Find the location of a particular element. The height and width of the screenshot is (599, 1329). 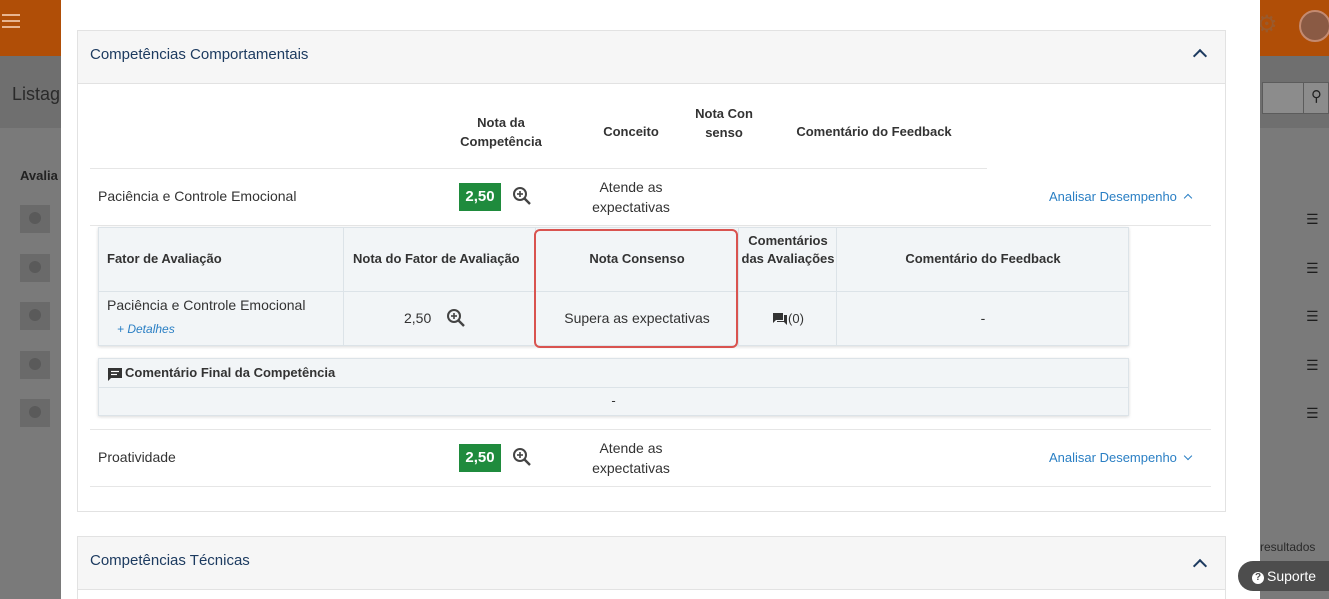

header-nota-fator: Nota do Fator de Avaliação is located at coordinates (436, 258).